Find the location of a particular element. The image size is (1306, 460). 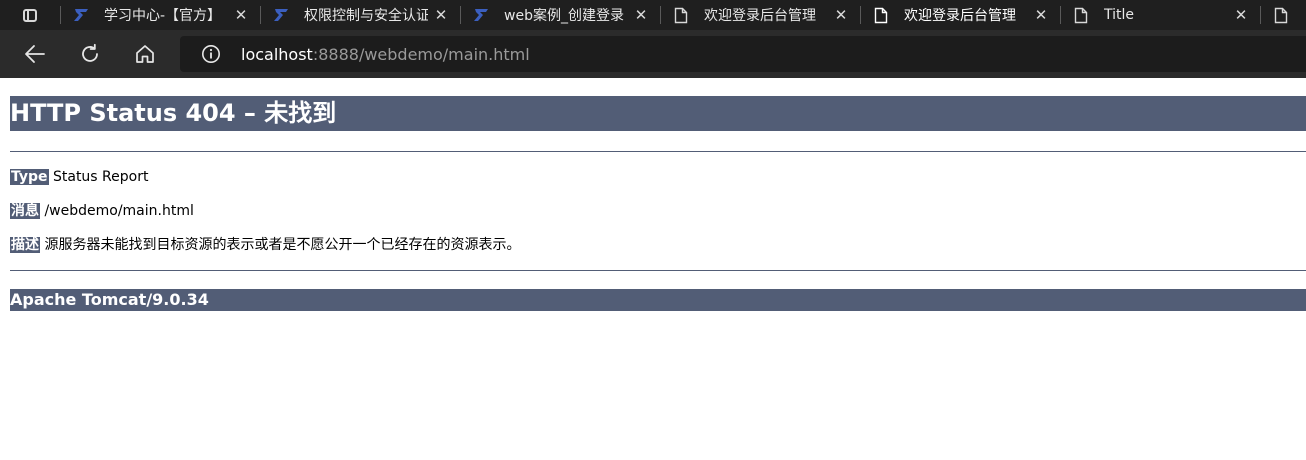

site-info-icon is located at coordinates (211, 54).